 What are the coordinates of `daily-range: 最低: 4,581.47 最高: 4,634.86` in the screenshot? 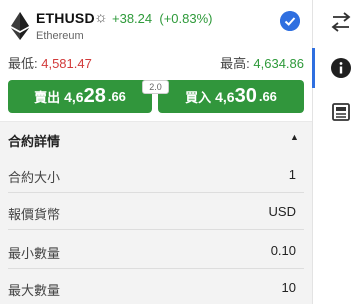 It's located at (156, 62).